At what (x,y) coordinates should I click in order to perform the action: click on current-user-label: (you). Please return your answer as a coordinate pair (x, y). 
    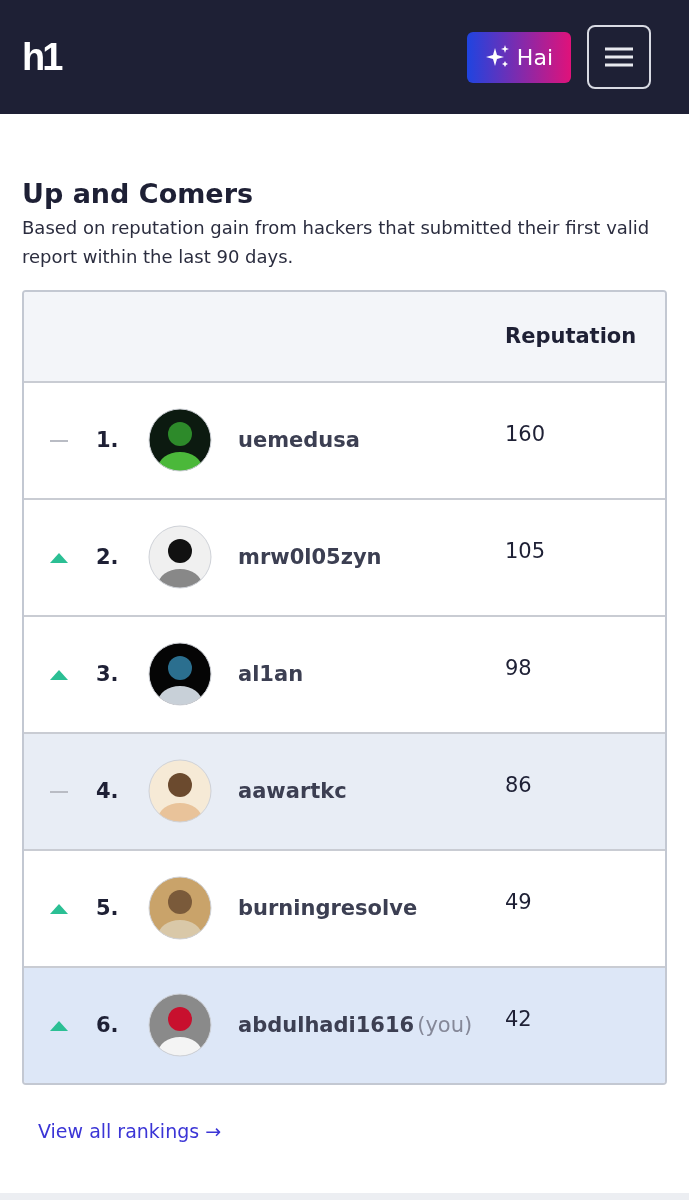
    Looking at the image, I should click on (445, 1025).